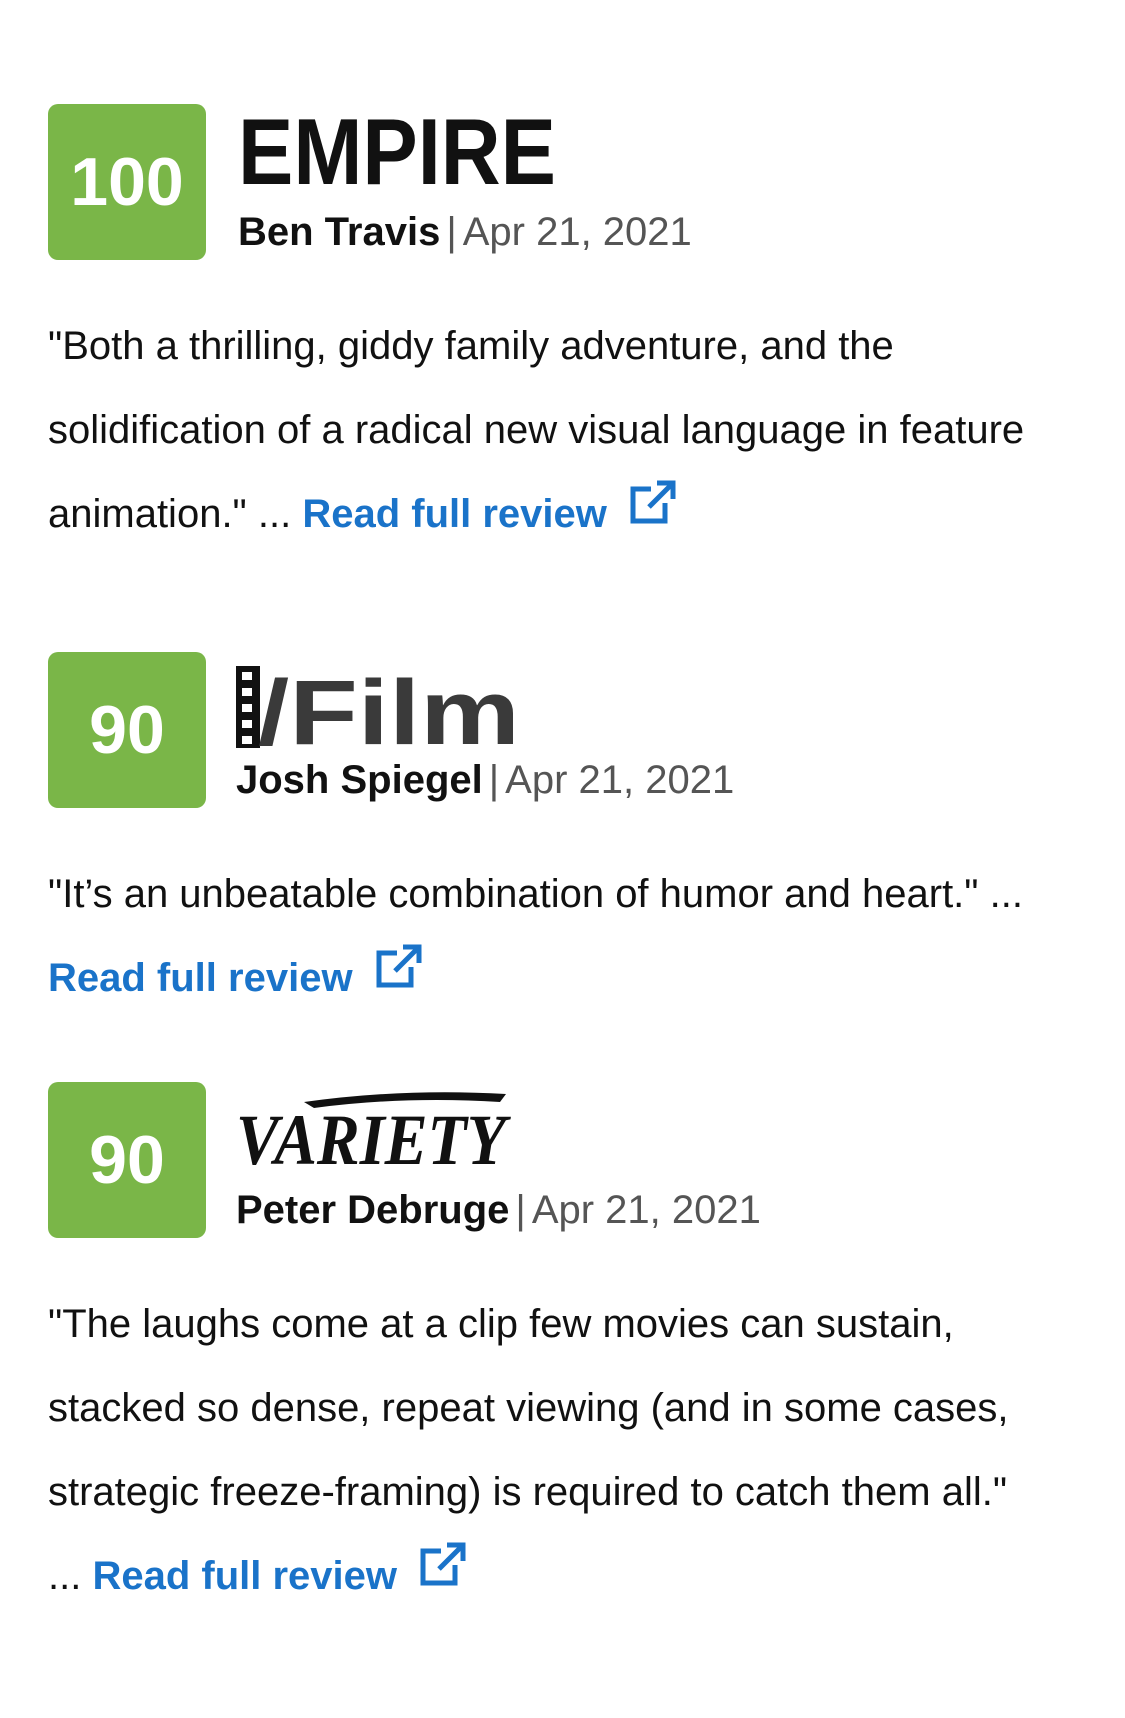  What do you see at coordinates (339, 232) in the screenshot?
I see `critic-name: Ben Travis` at bounding box center [339, 232].